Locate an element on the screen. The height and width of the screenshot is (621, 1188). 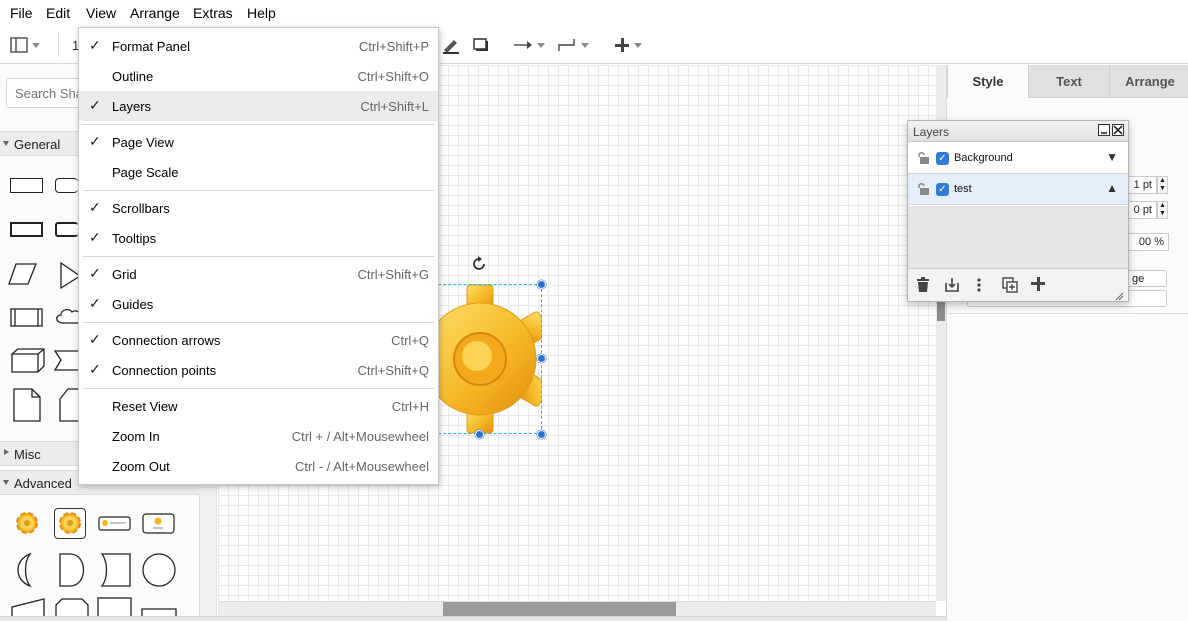
shadow-button is located at coordinates (481, 45).